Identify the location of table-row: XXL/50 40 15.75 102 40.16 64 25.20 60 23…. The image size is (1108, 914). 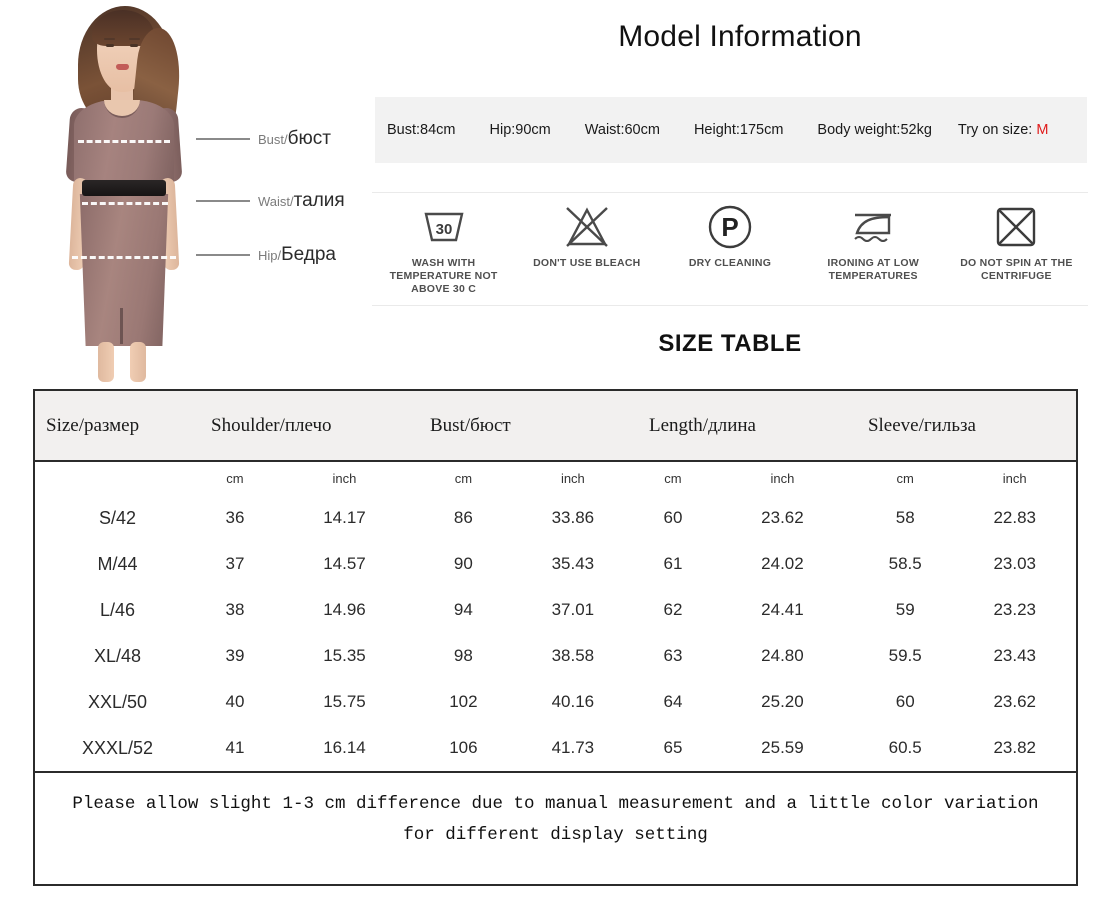
(555, 702).